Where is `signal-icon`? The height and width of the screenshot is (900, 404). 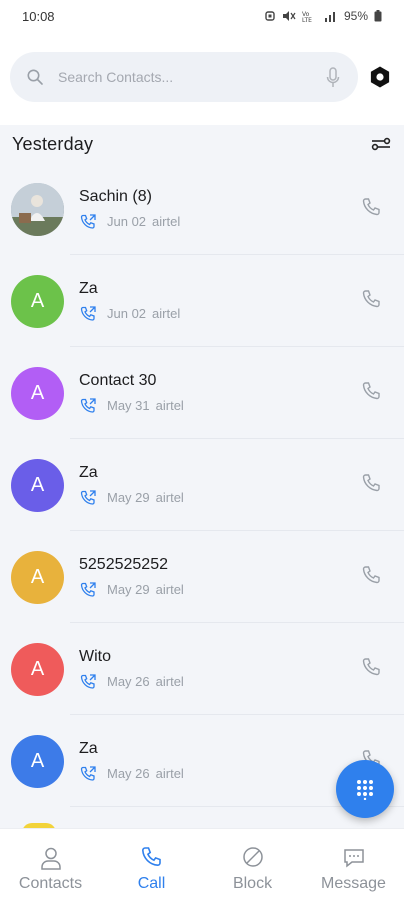
signal-icon is located at coordinates (329, 17).